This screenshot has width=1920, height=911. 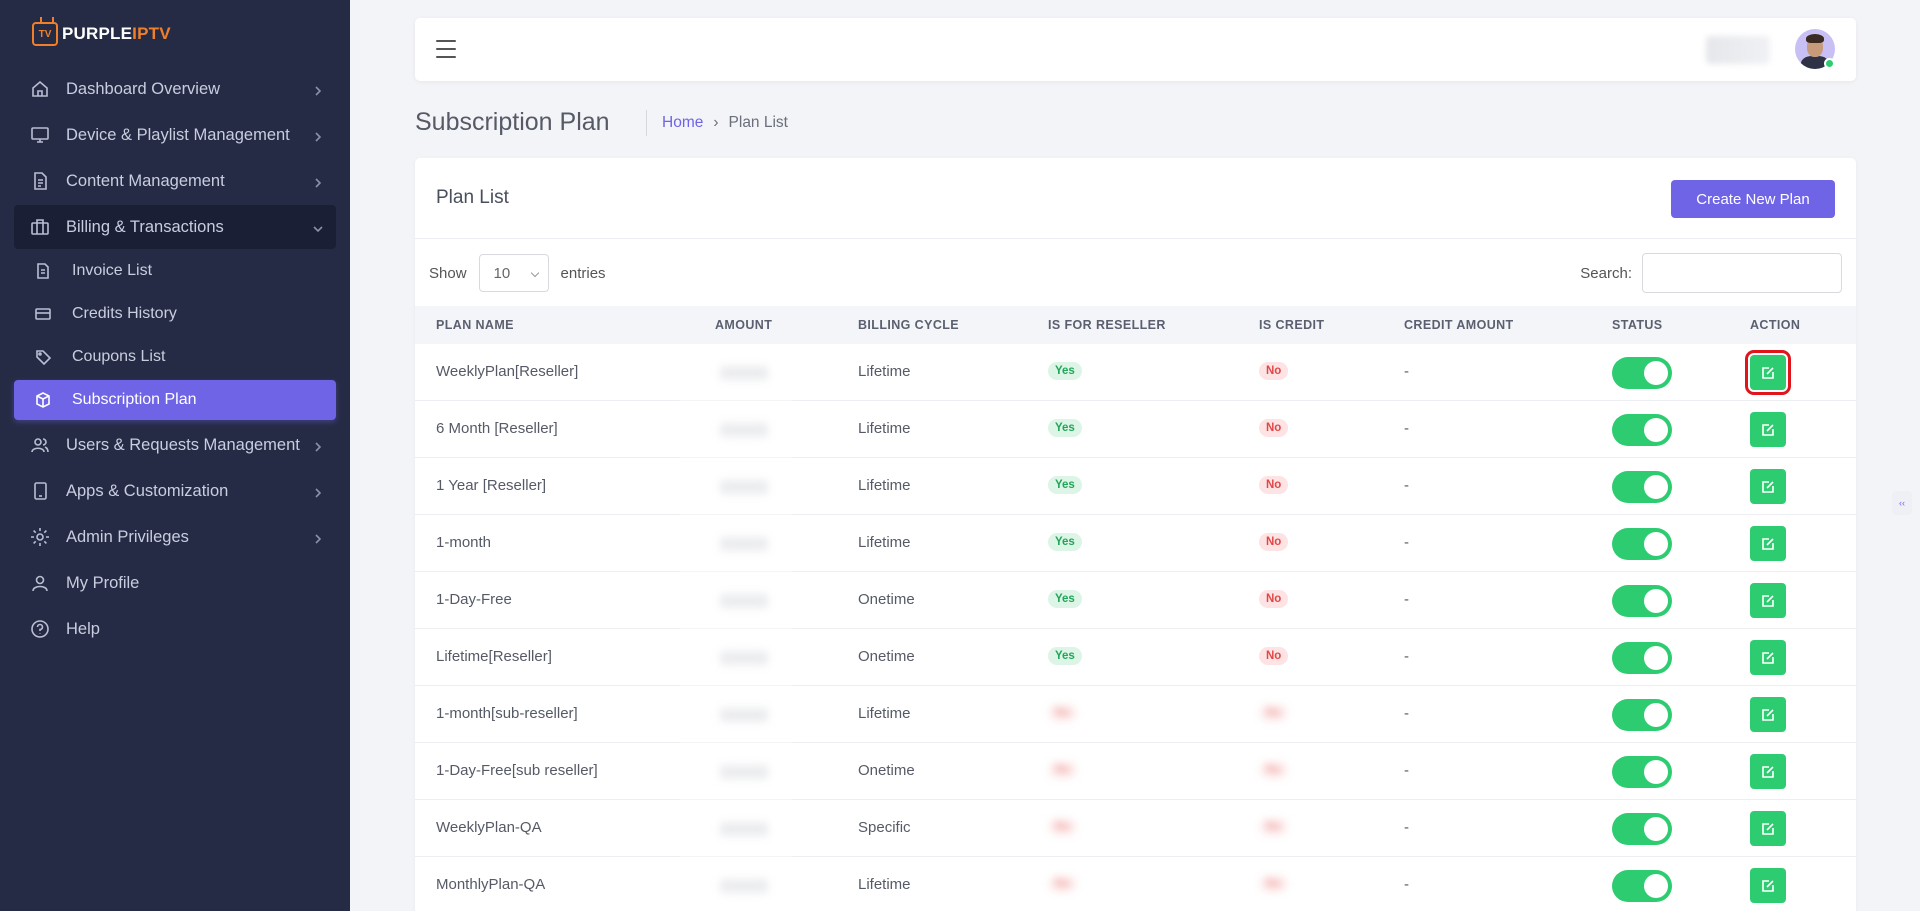 What do you see at coordinates (1637, 325) in the screenshot?
I see `column-header-status: STATUS` at bounding box center [1637, 325].